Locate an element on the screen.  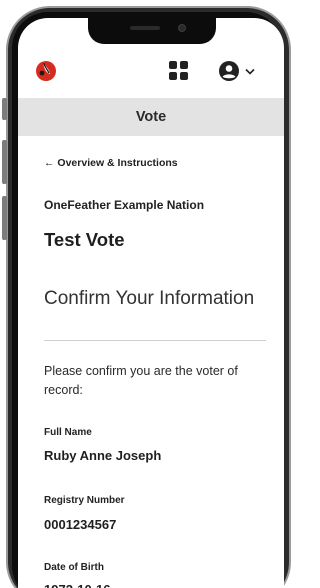
phone-mute-switch is located at coordinates (4, 109).